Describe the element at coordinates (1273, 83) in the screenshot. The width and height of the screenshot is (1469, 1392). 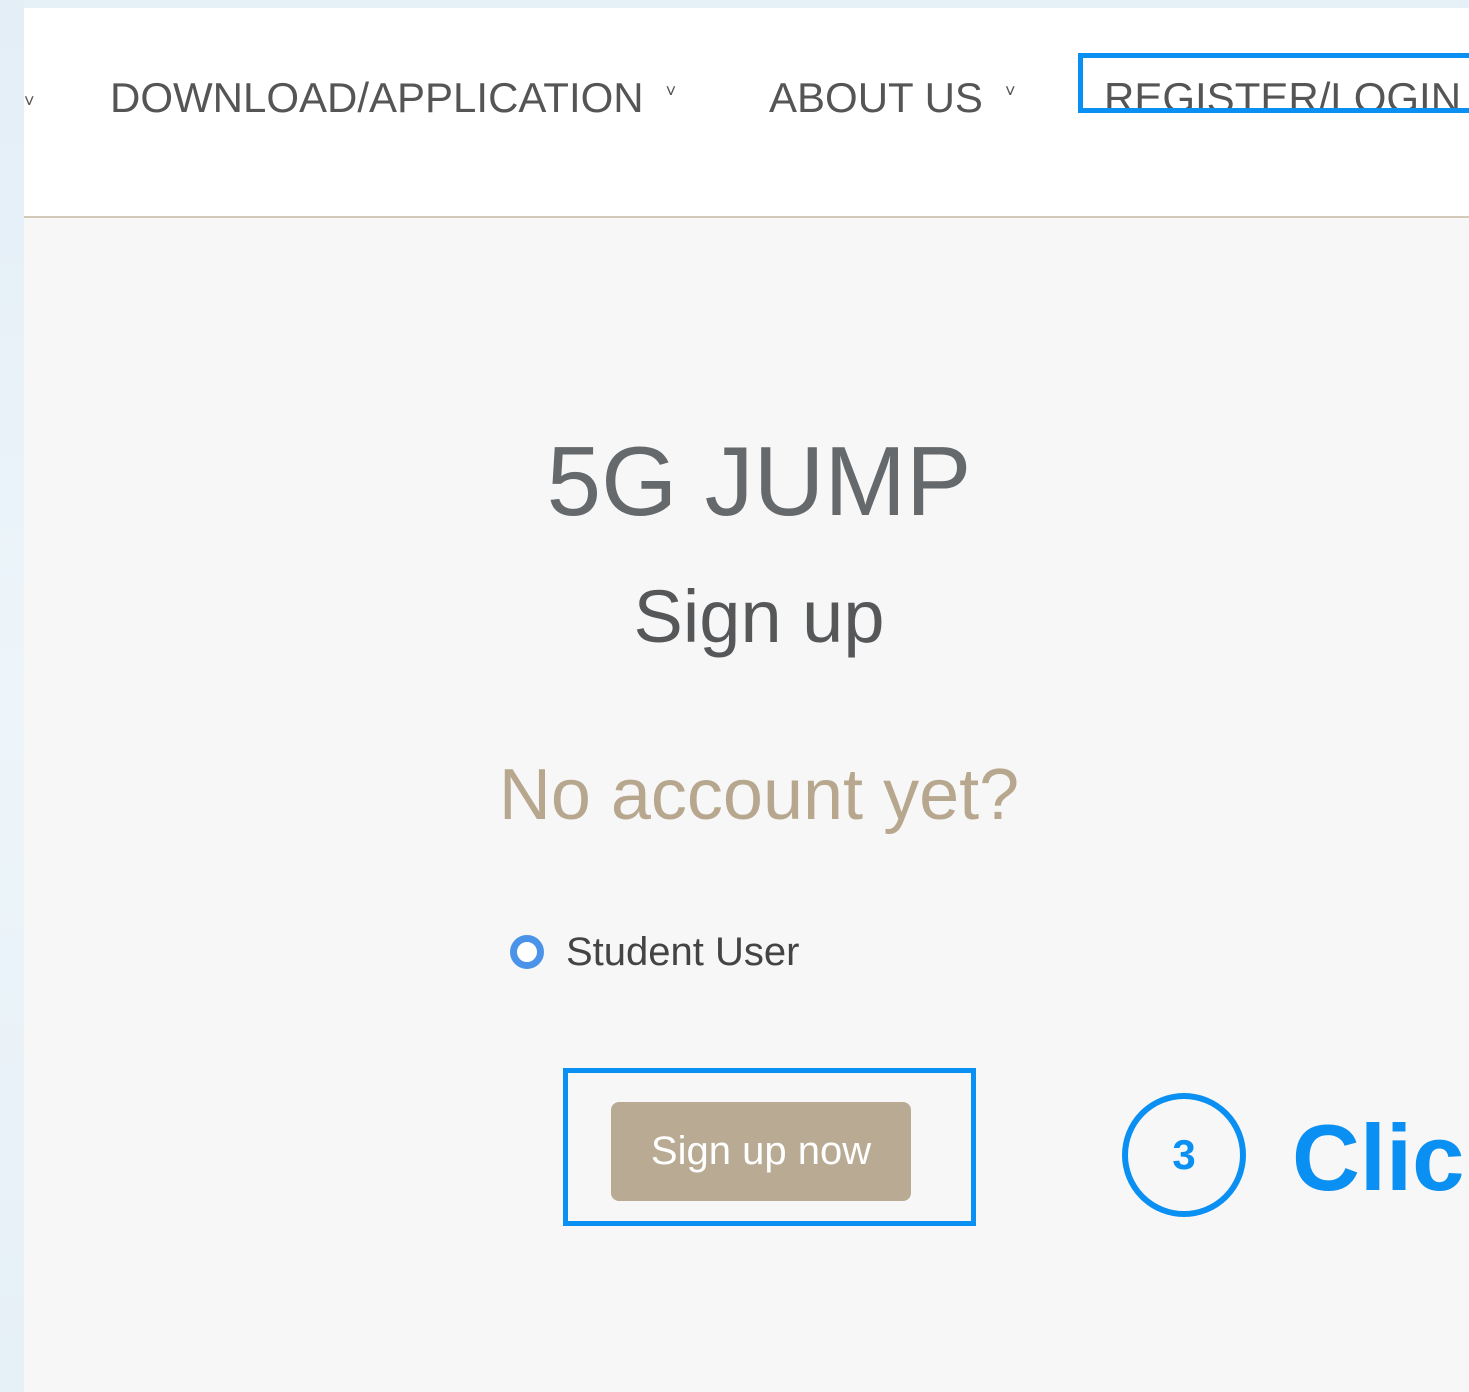
I see `register-login-highlight-box` at that location.